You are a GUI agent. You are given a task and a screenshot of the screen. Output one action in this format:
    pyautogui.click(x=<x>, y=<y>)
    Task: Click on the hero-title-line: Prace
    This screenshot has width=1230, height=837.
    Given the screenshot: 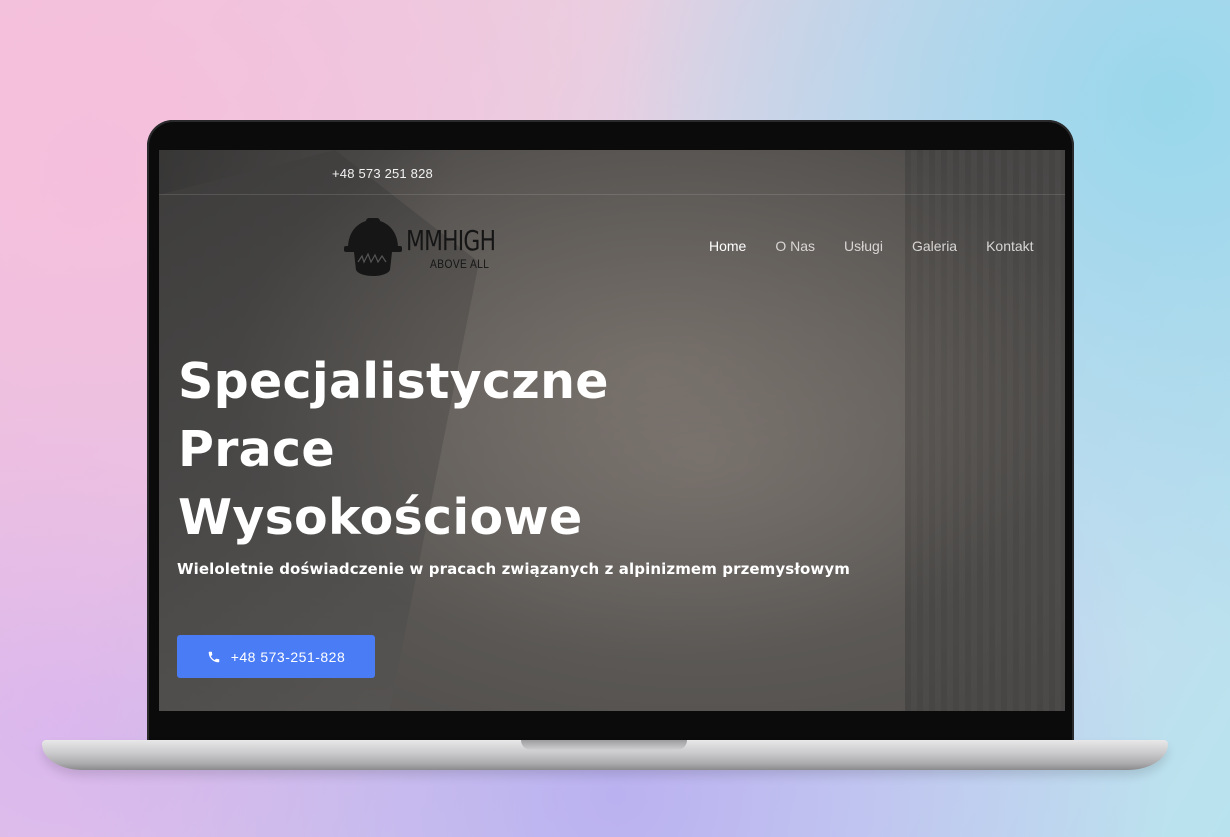 What is the action you would take?
    pyautogui.click(x=256, y=449)
    